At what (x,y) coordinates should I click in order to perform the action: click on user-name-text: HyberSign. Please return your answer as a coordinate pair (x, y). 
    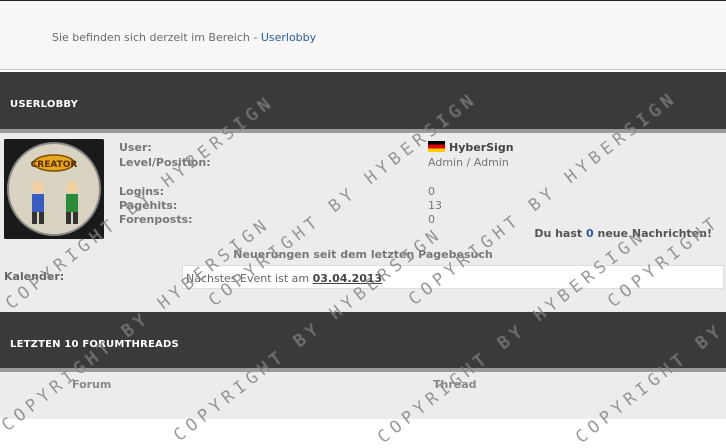
    Looking at the image, I should click on (481, 147).